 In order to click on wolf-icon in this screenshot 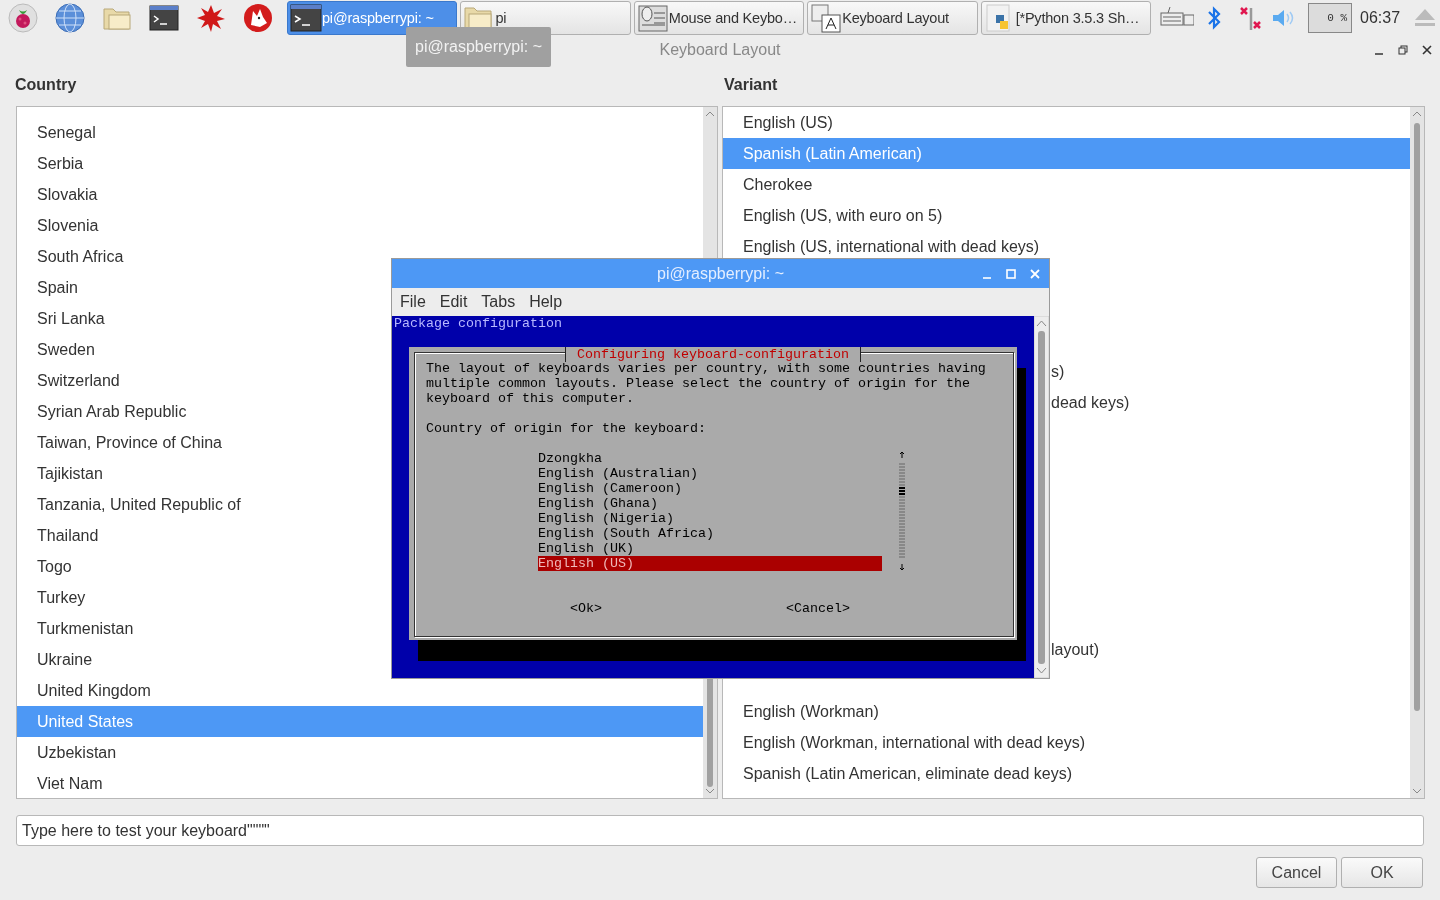, I will do `click(258, 18)`.